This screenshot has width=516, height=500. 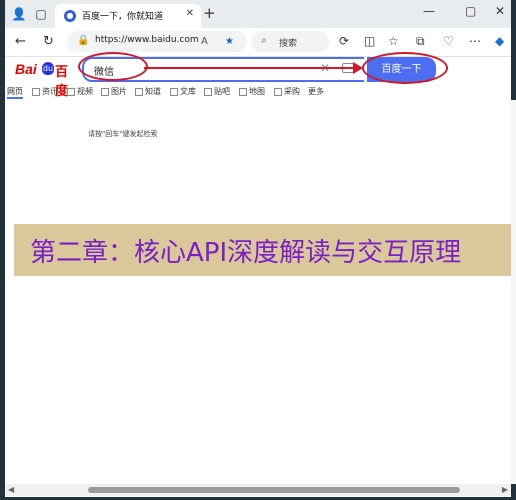 I want to click on tab-more: 更多, so click(x=316, y=91).